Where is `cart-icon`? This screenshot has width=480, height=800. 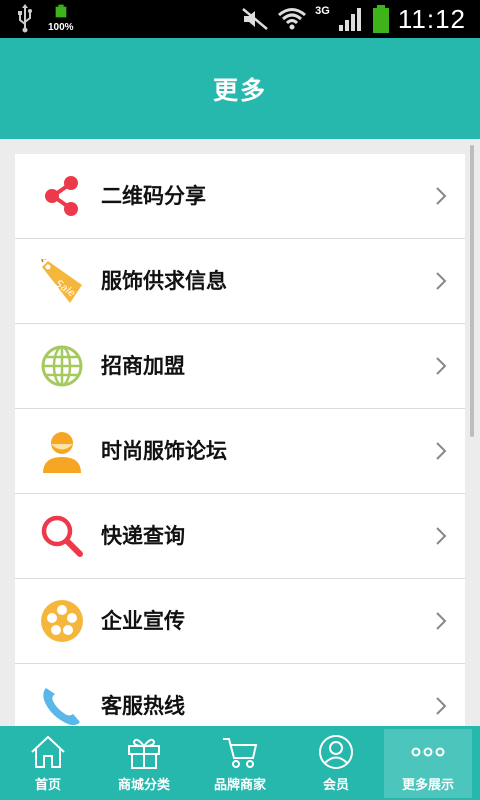 cart-icon is located at coordinates (240, 753).